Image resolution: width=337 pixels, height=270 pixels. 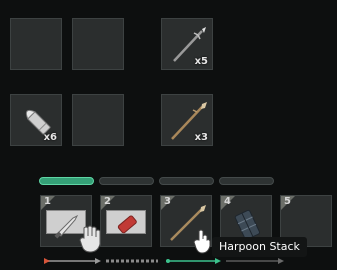 I want to click on item-count: x6, so click(x=50, y=137).